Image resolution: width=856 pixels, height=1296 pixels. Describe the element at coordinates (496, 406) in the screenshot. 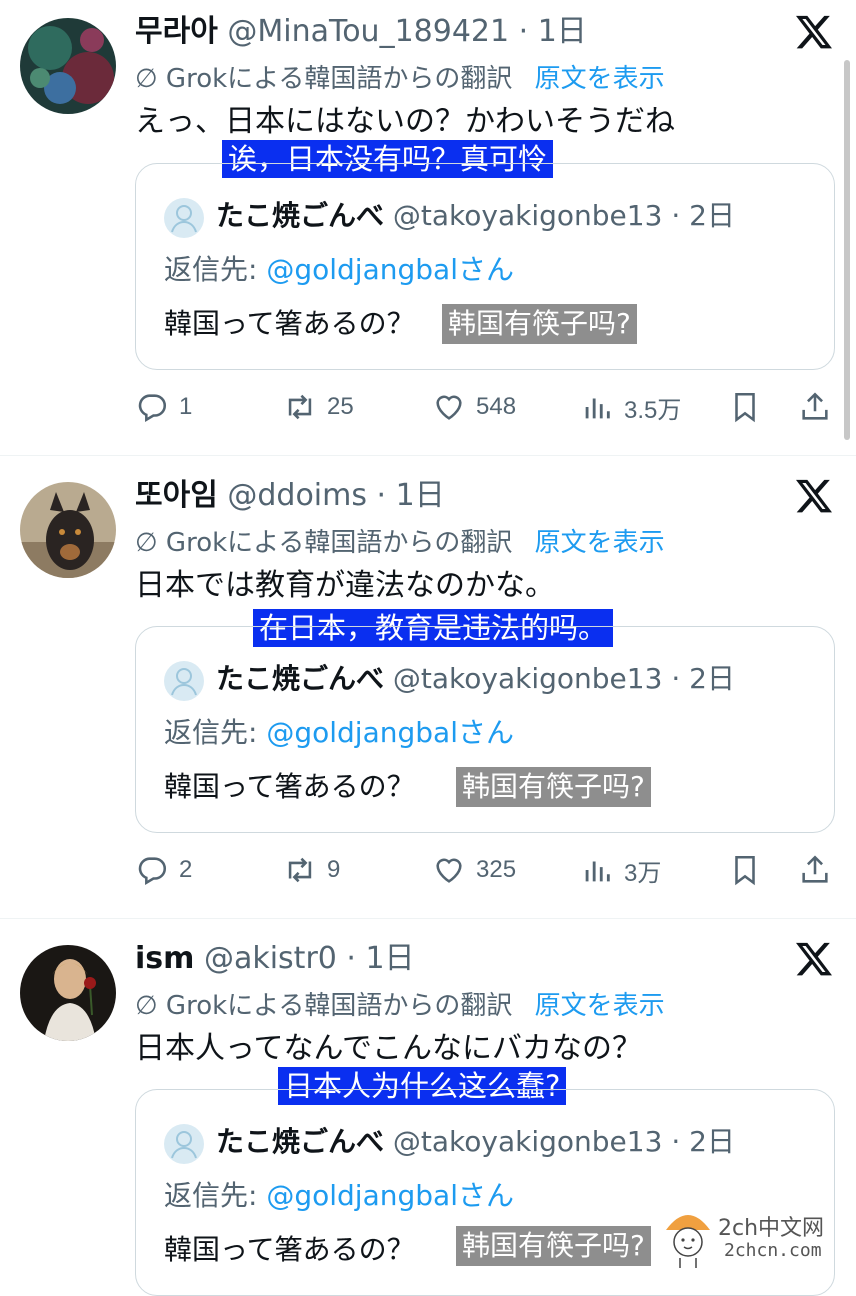

I see `like-count: 548` at that location.